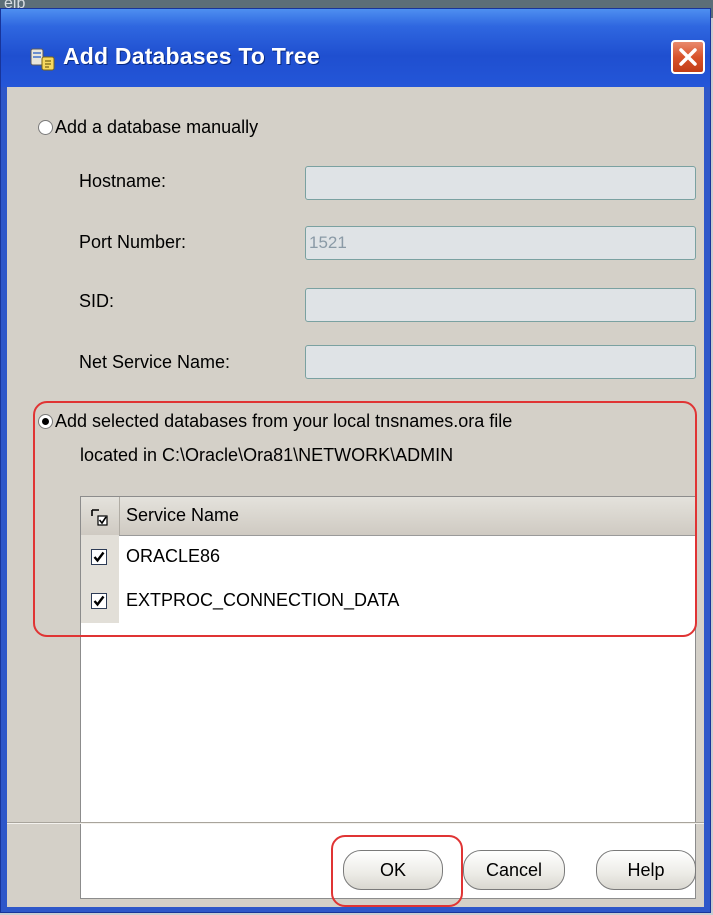 This screenshot has width=713, height=915. What do you see at coordinates (45, 127) in the screenshot?
I see `radio-manual-indicator` at bounding box center [45, 127].